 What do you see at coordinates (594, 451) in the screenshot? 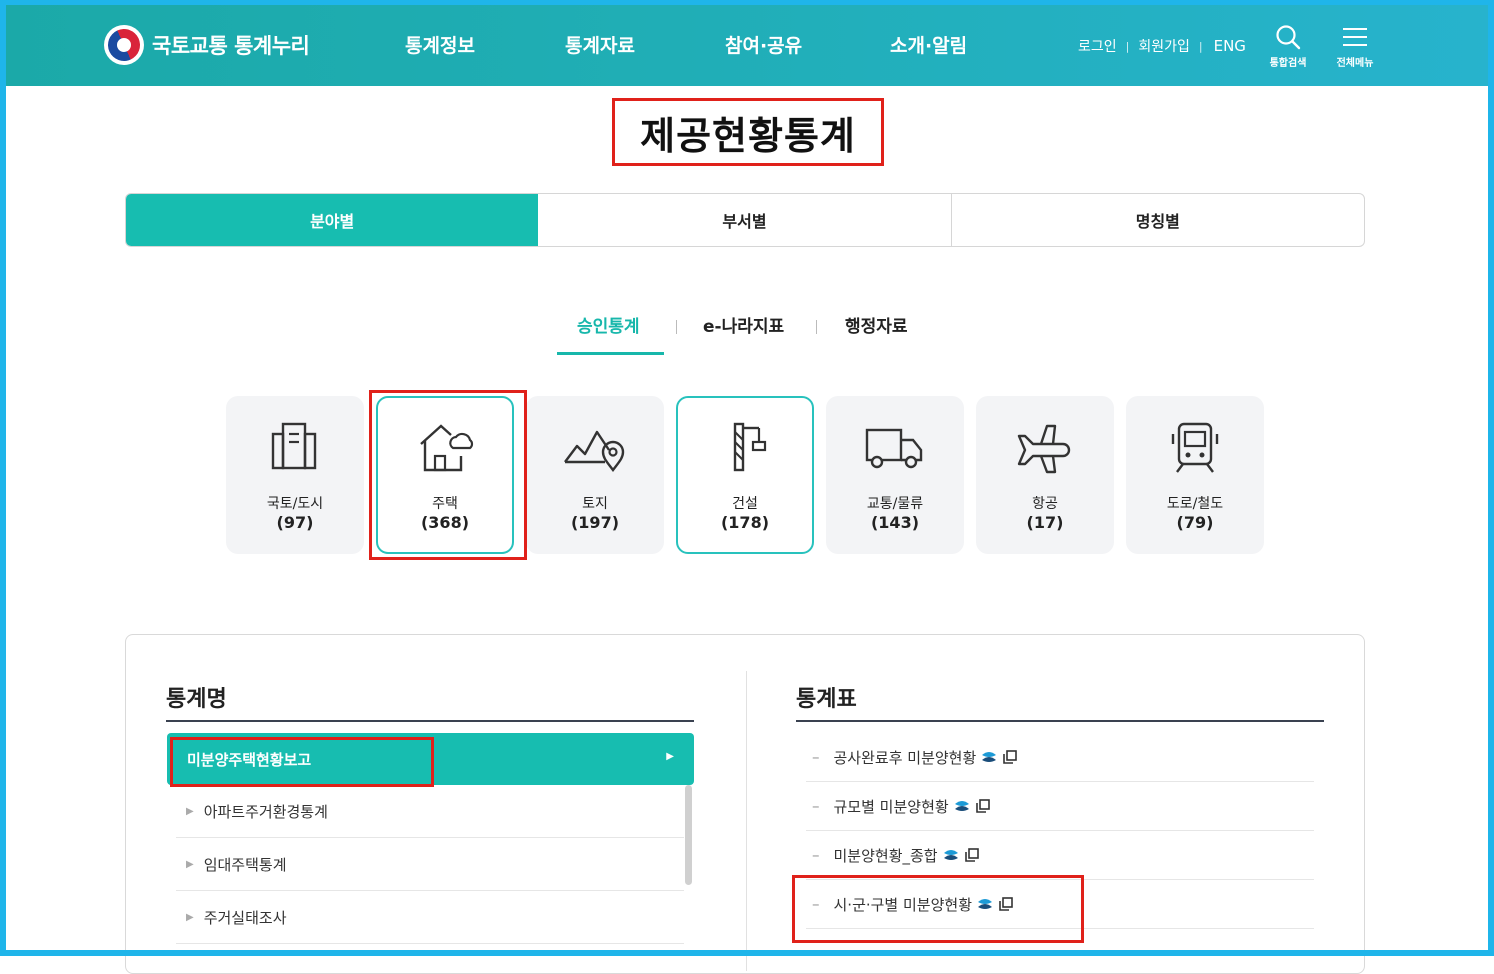
I see `land-icon` at bounding box center [594, 451].